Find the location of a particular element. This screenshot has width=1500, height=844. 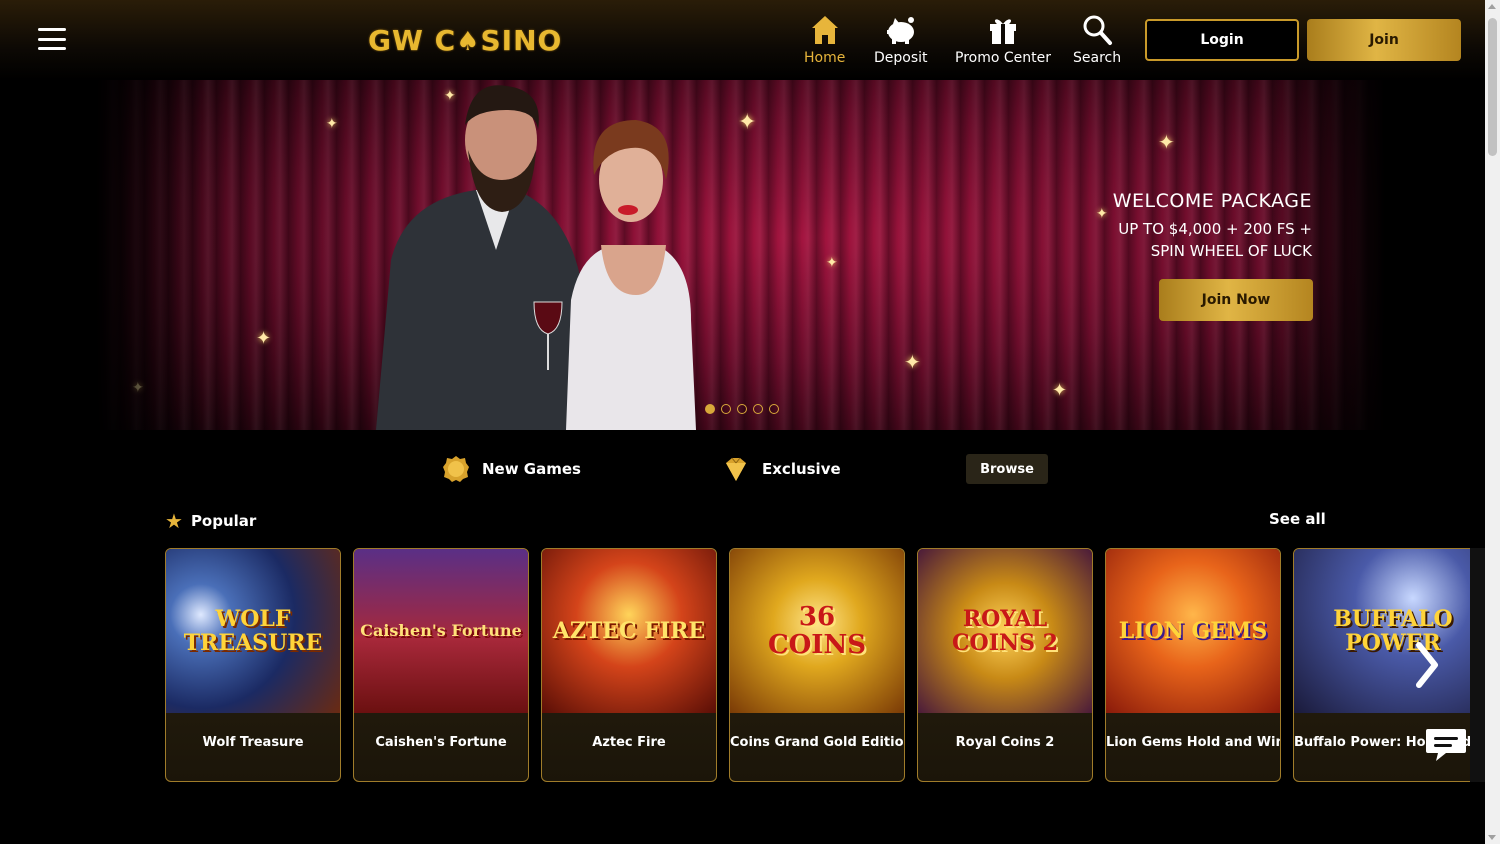

hero-subtitle-line2: SPIN WHEEL OF LUCK is located at coordinates (1231, 251).